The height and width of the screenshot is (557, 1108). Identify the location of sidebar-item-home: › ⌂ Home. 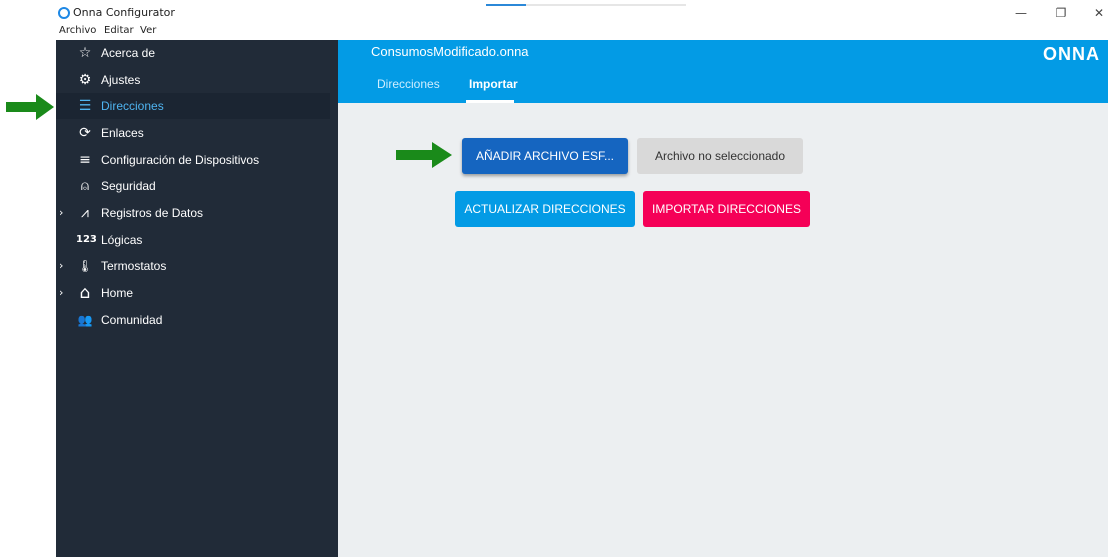
(197, 293).